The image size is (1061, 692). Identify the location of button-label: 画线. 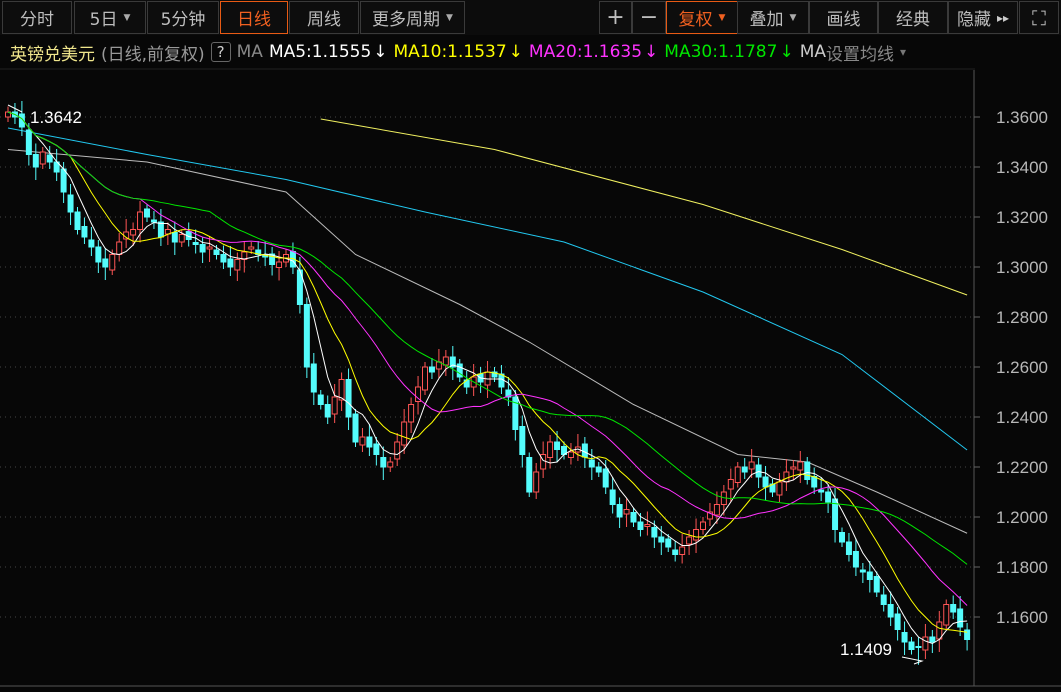
(843, 20).